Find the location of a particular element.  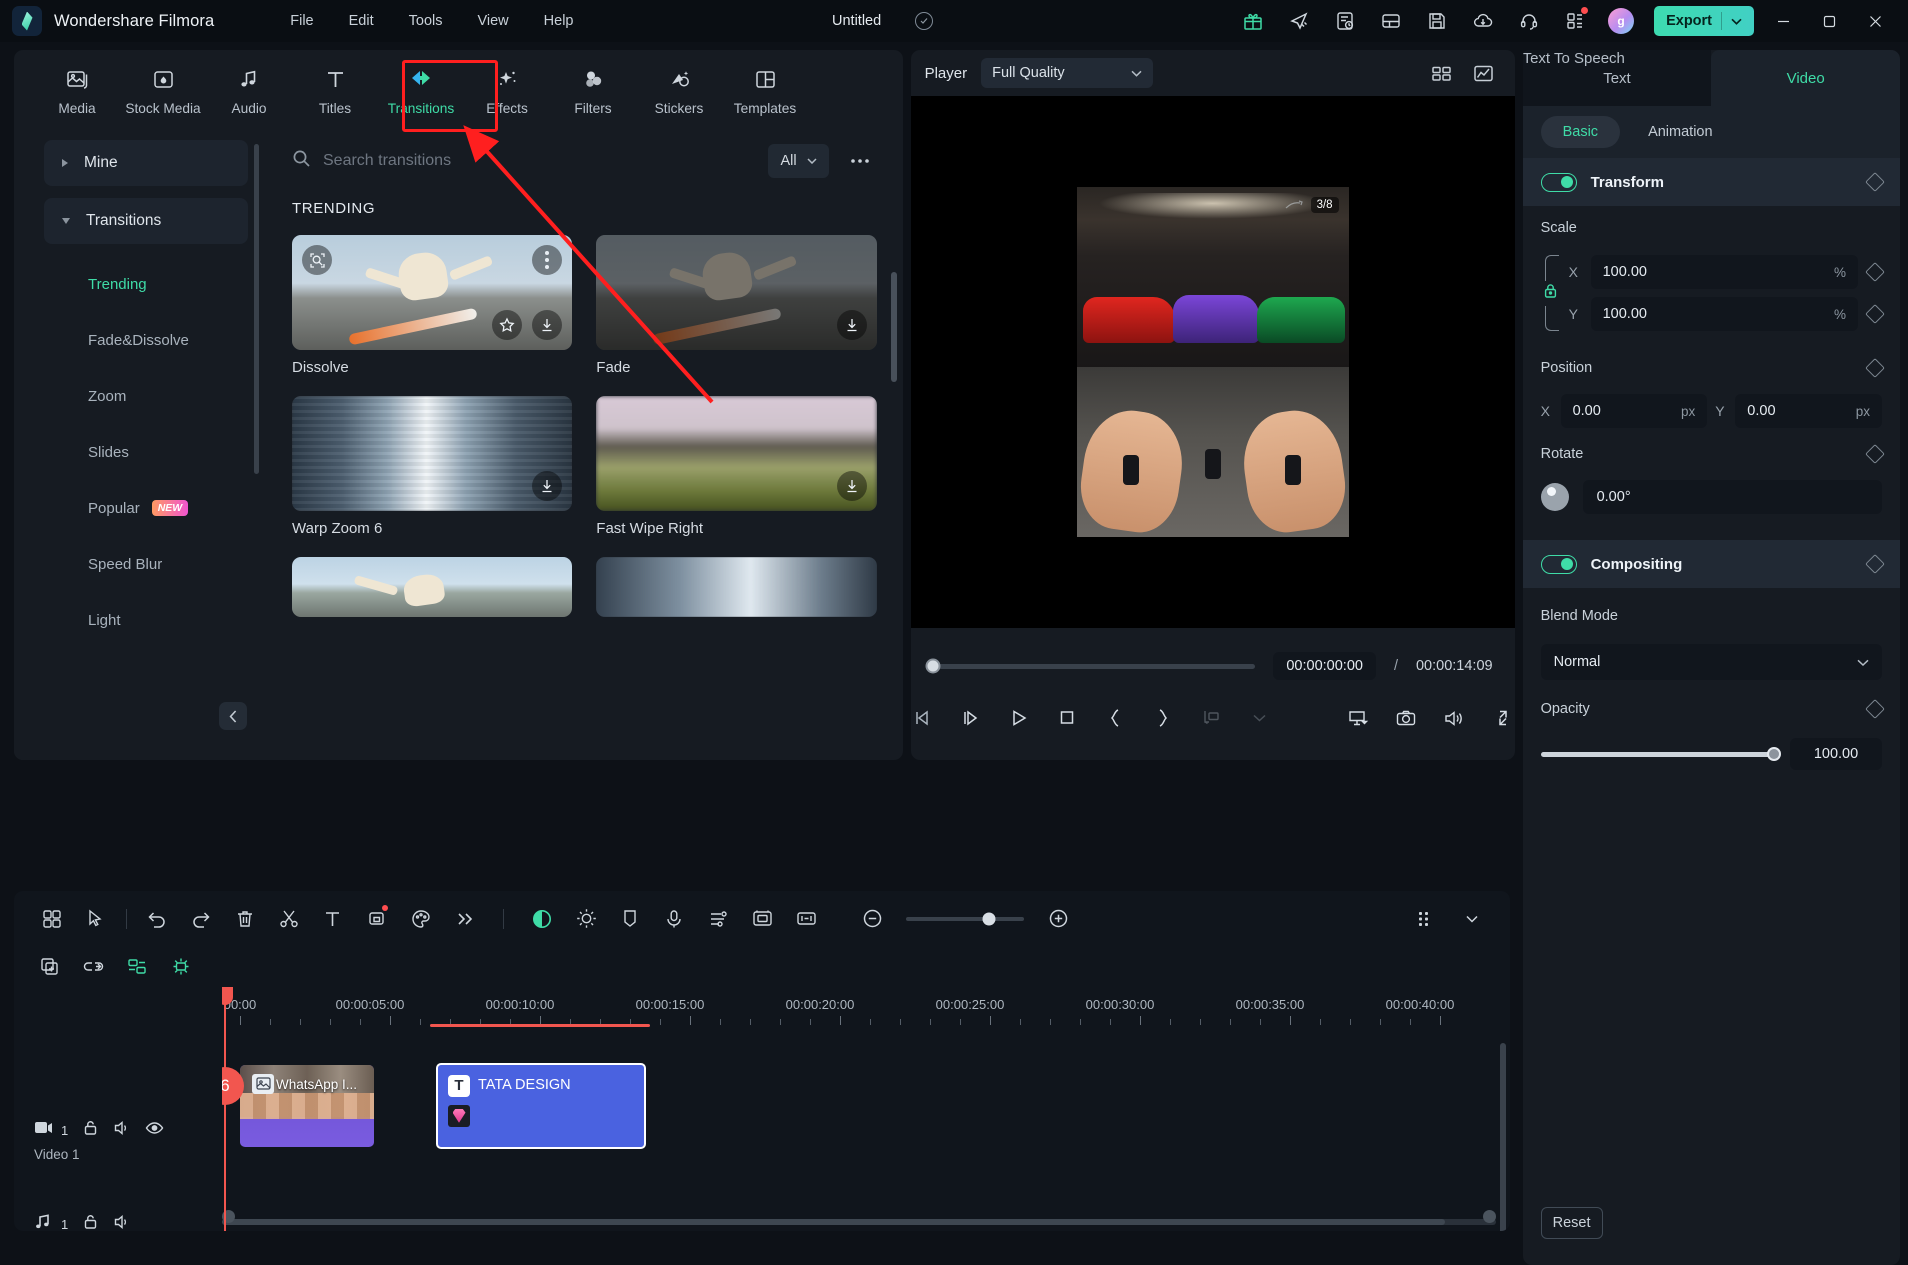

menu-view: View is located at coordinates (492, 21).